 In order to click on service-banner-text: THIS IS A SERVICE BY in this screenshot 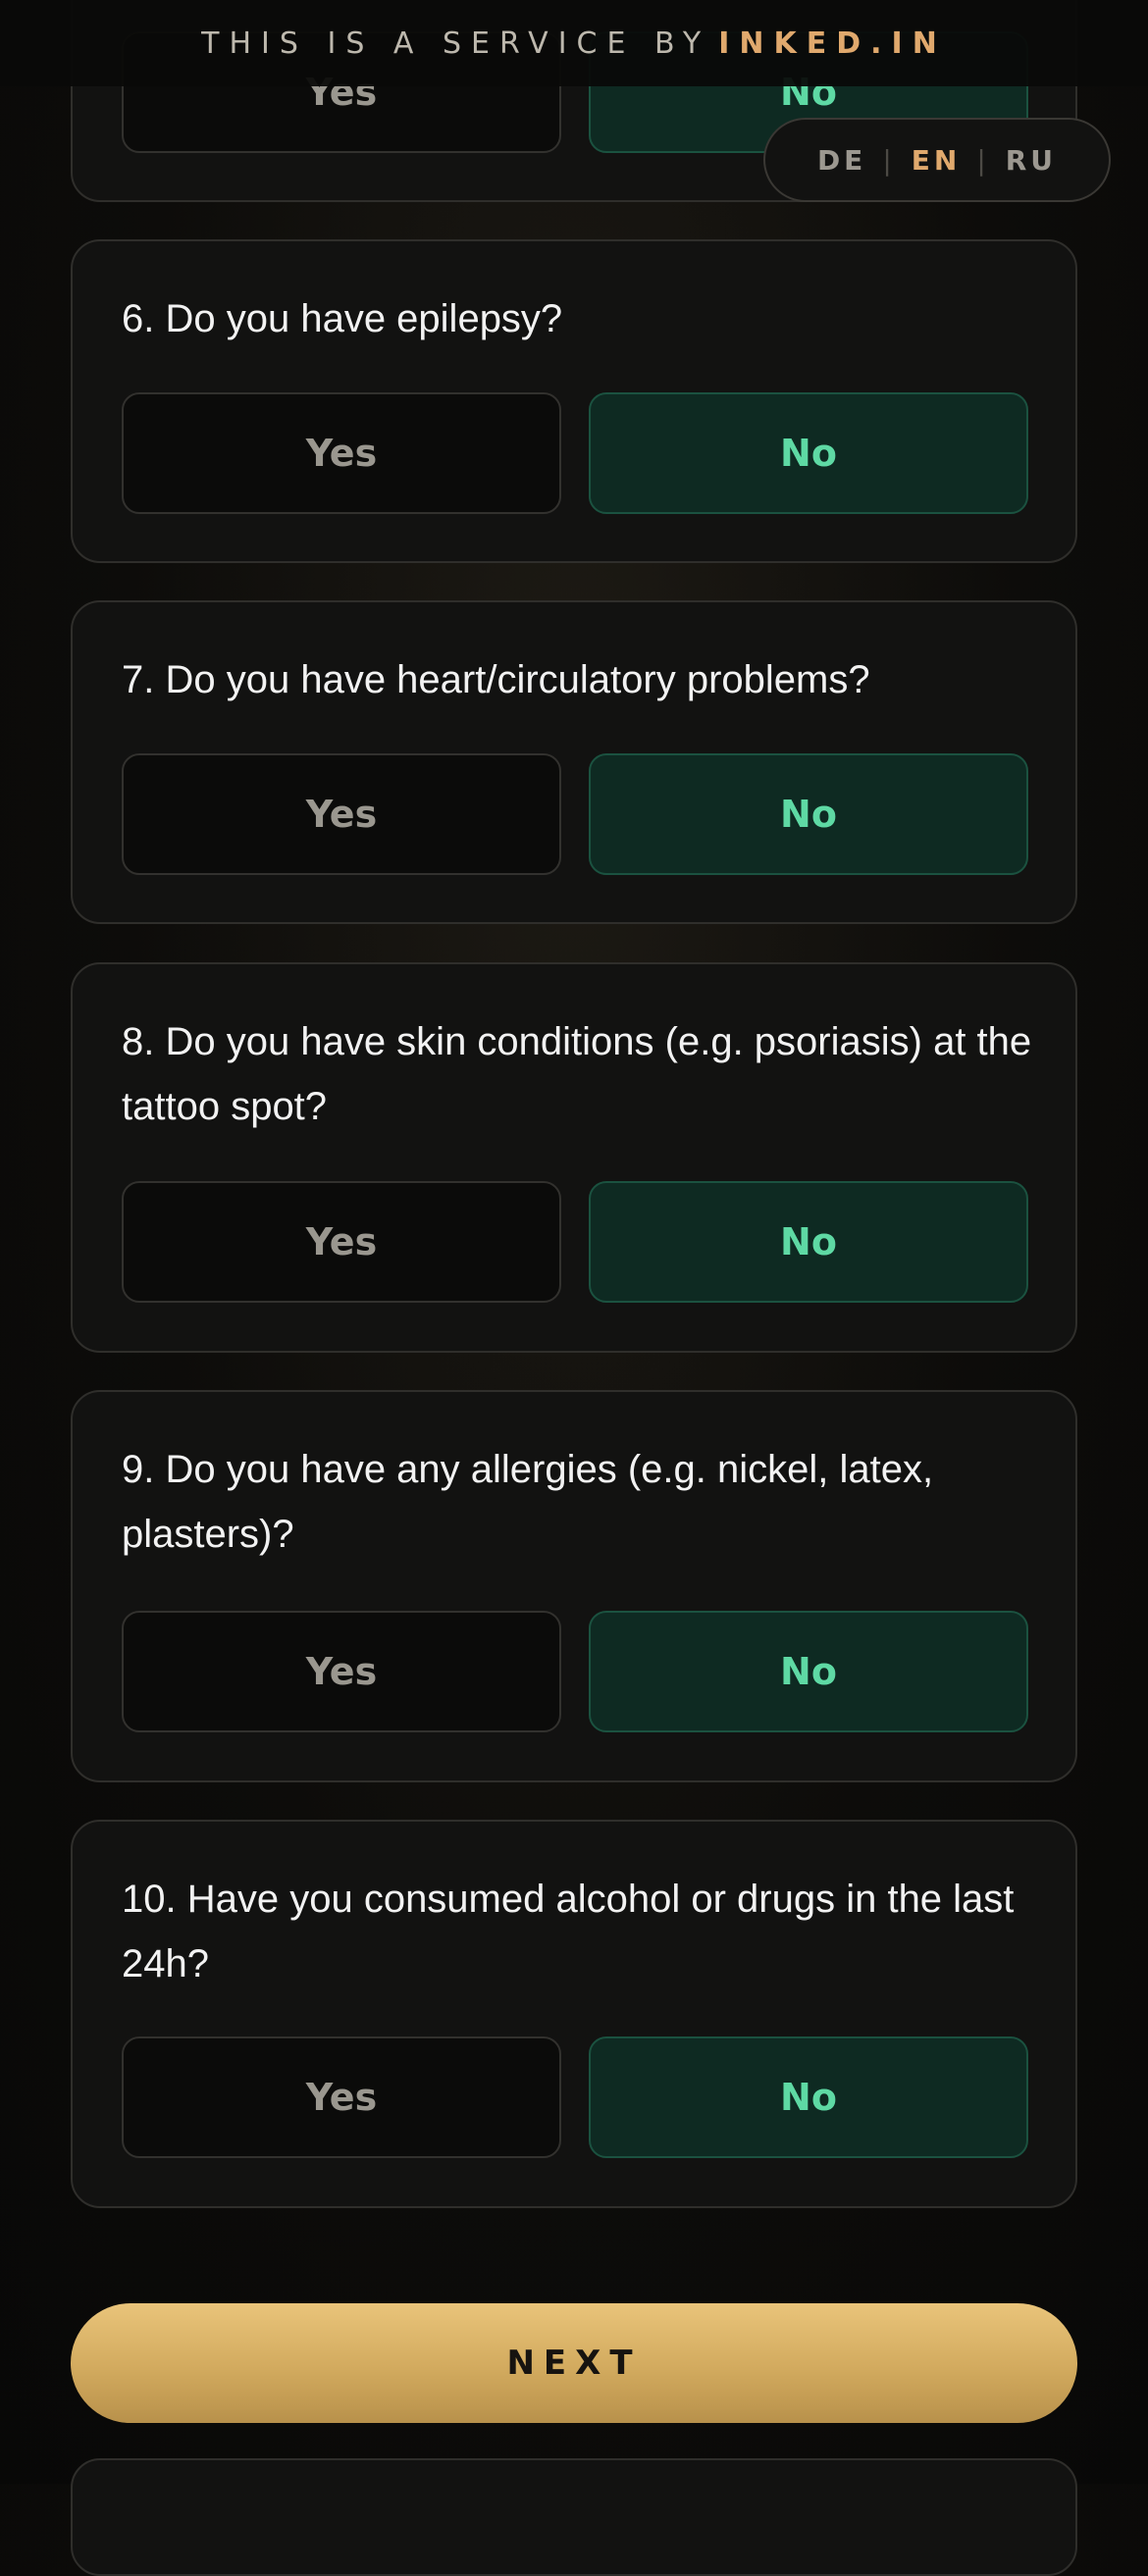, I will do `click(456, 43)`.